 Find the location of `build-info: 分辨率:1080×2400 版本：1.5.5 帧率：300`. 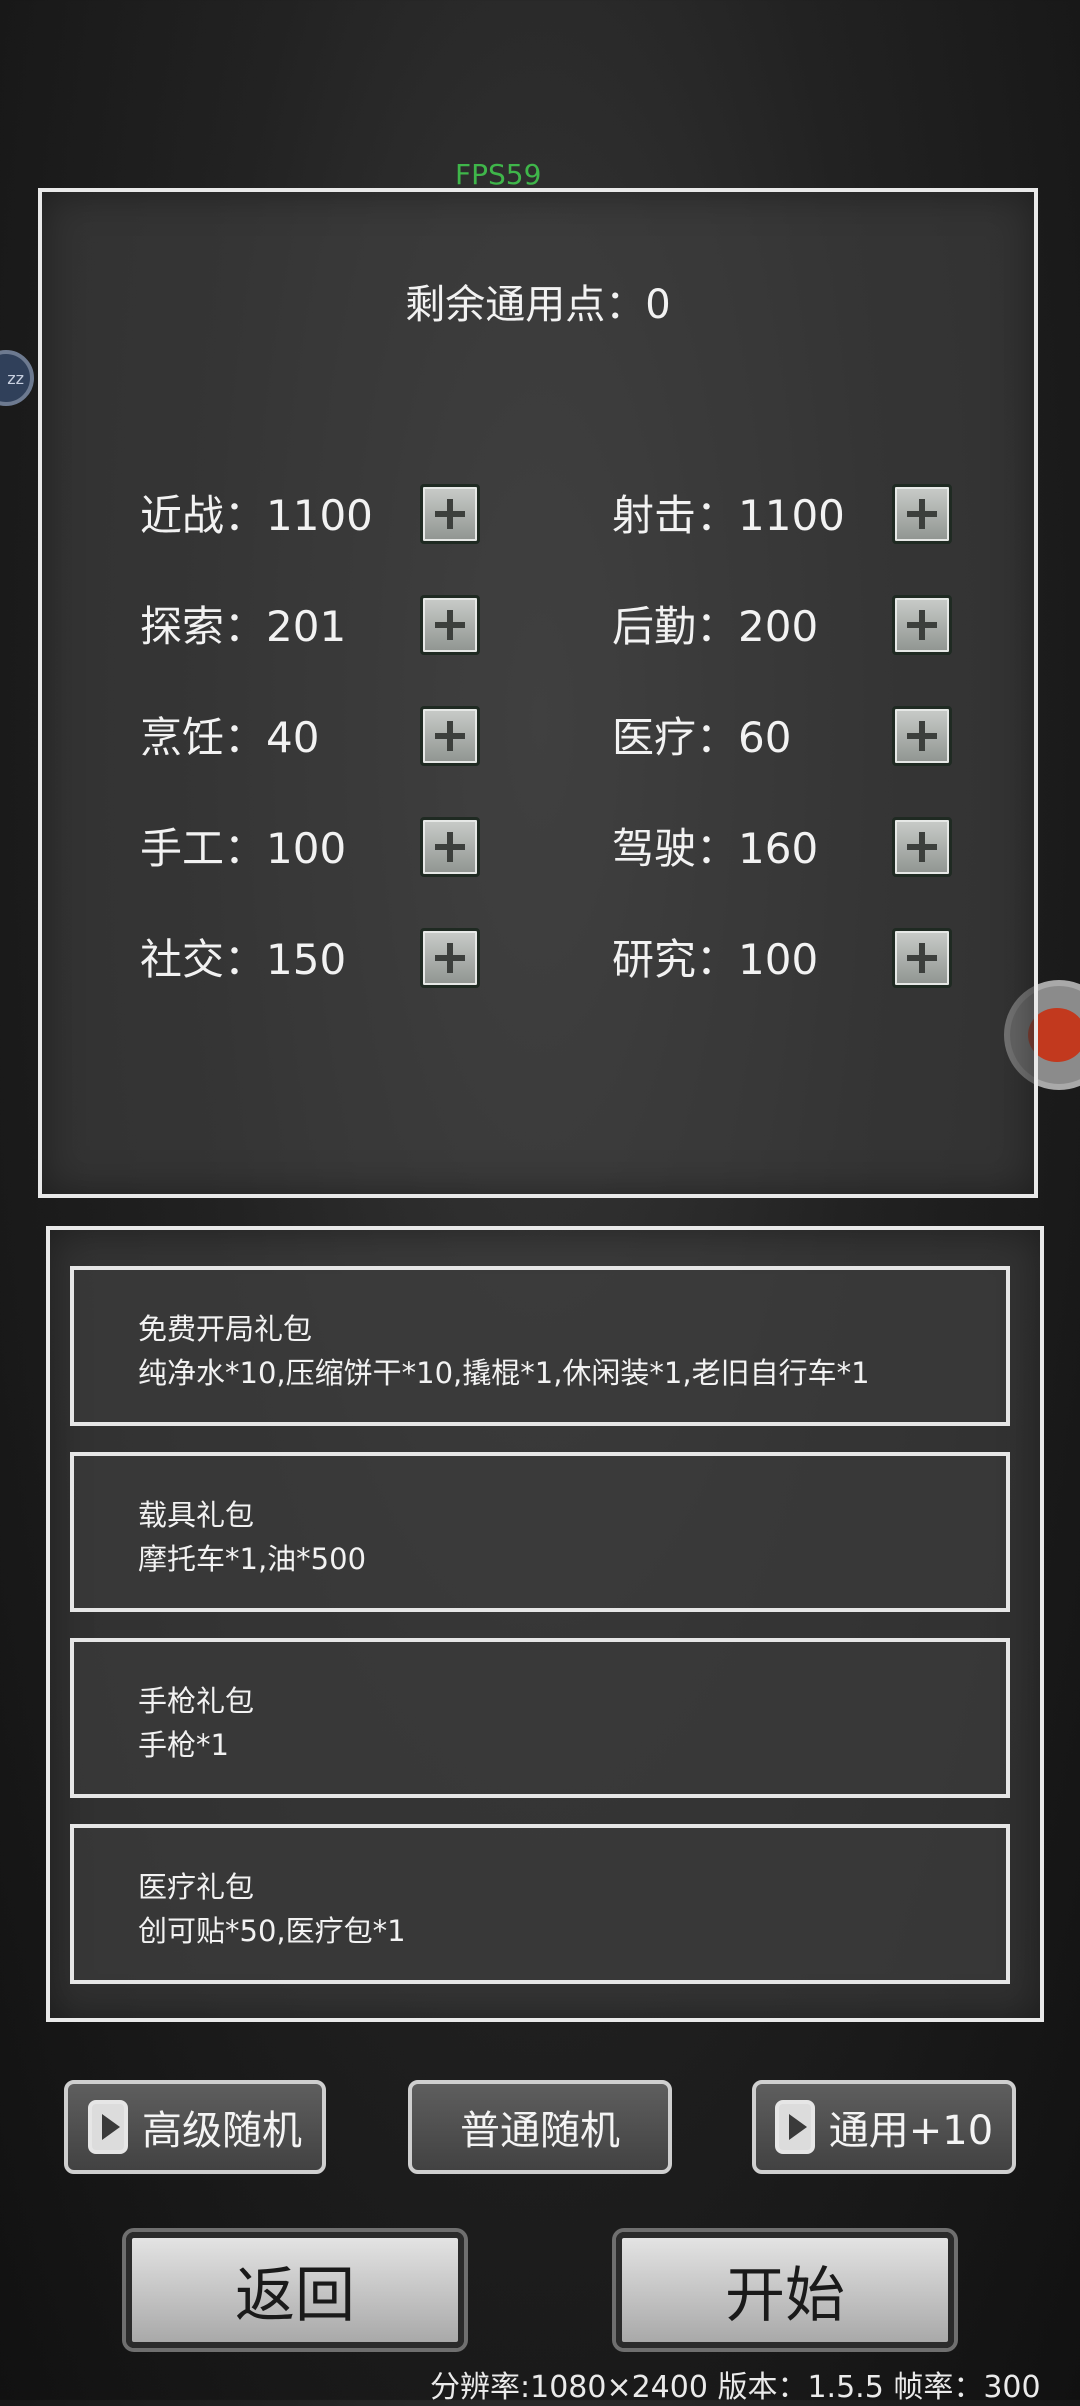

build-info: 分辨率:1080×2400 版本：1.5.5 帧率：300 is located at coordinates (735, 2387).